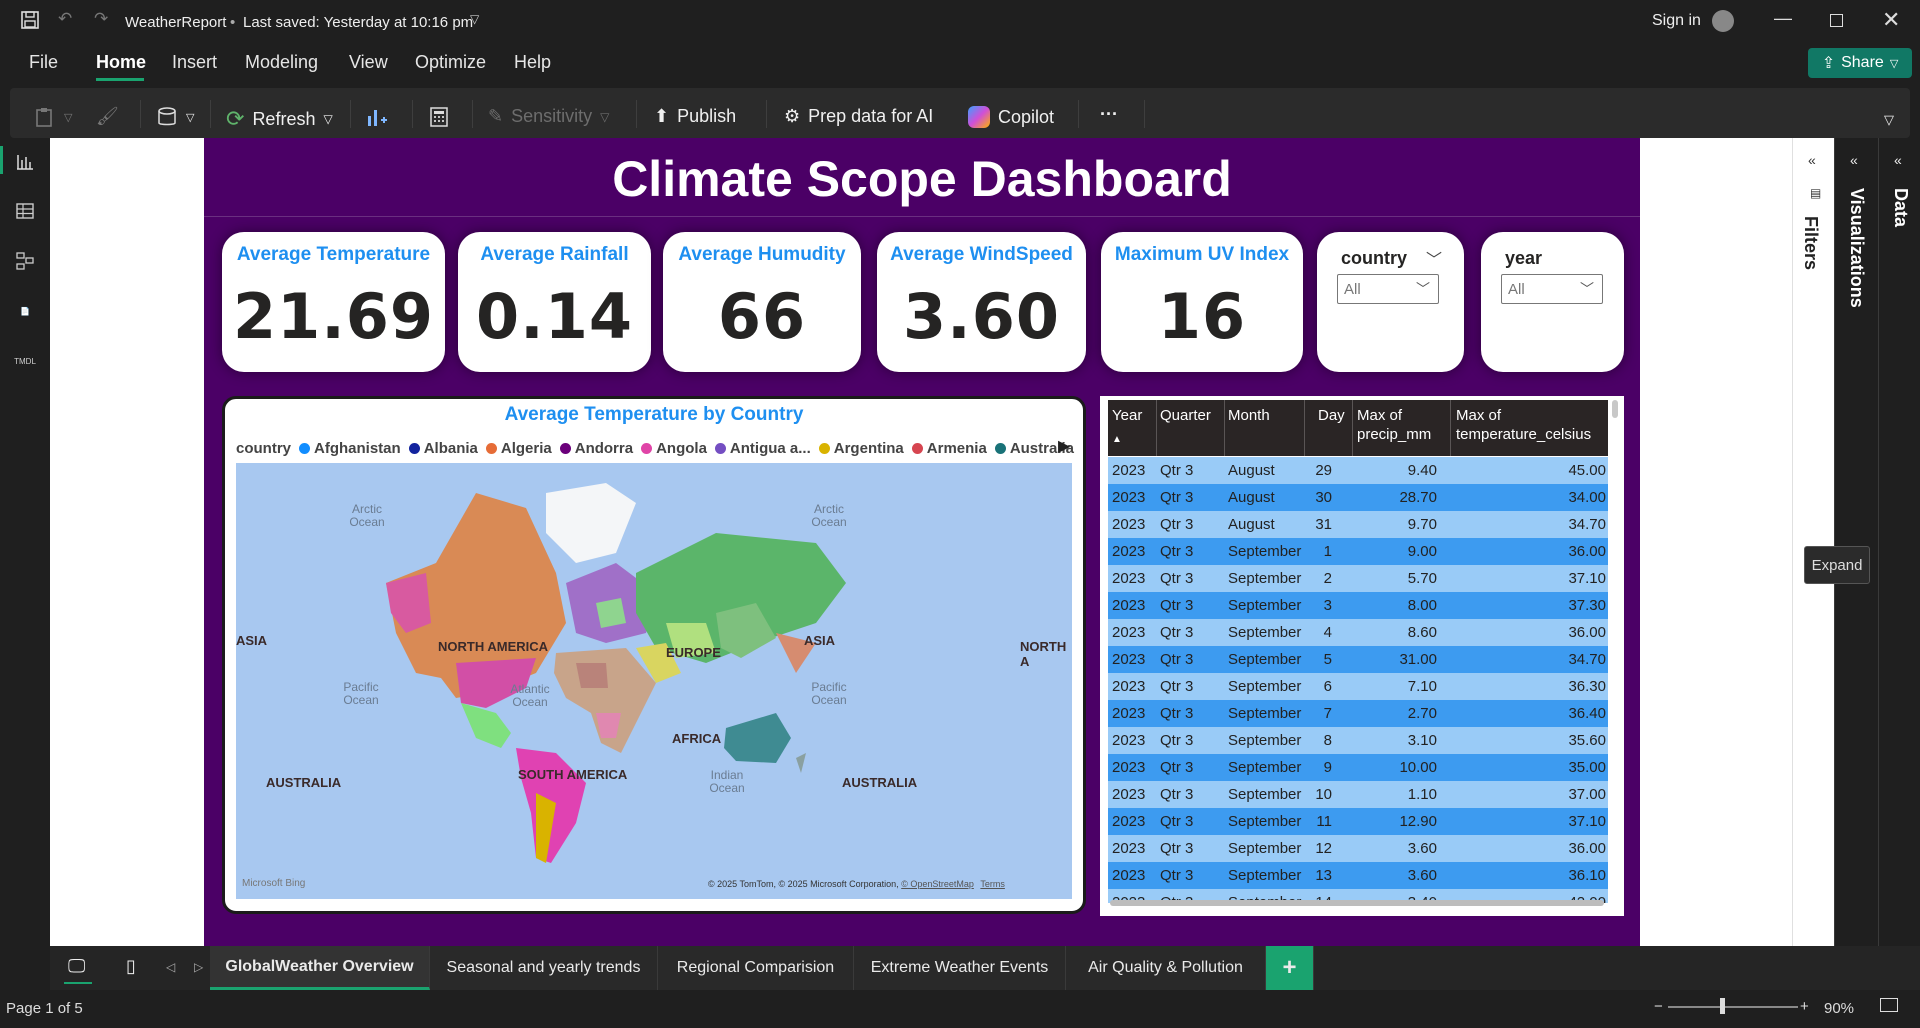  Describe the element at coordinates (1676, 21) in the screenshot. I see `sign-in-link: Sign in` at that location.